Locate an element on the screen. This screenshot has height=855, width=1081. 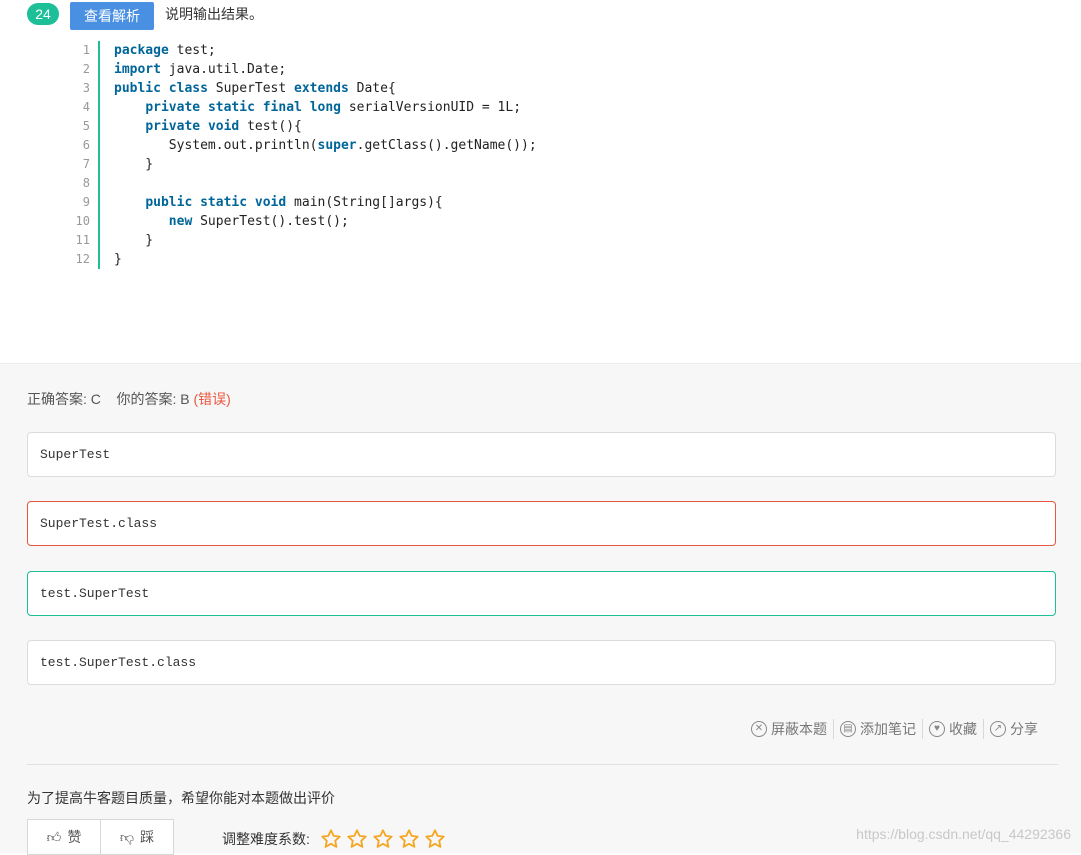
block-question-button: ✕ 屏蔽本题 is located at coordinates (789, 729).